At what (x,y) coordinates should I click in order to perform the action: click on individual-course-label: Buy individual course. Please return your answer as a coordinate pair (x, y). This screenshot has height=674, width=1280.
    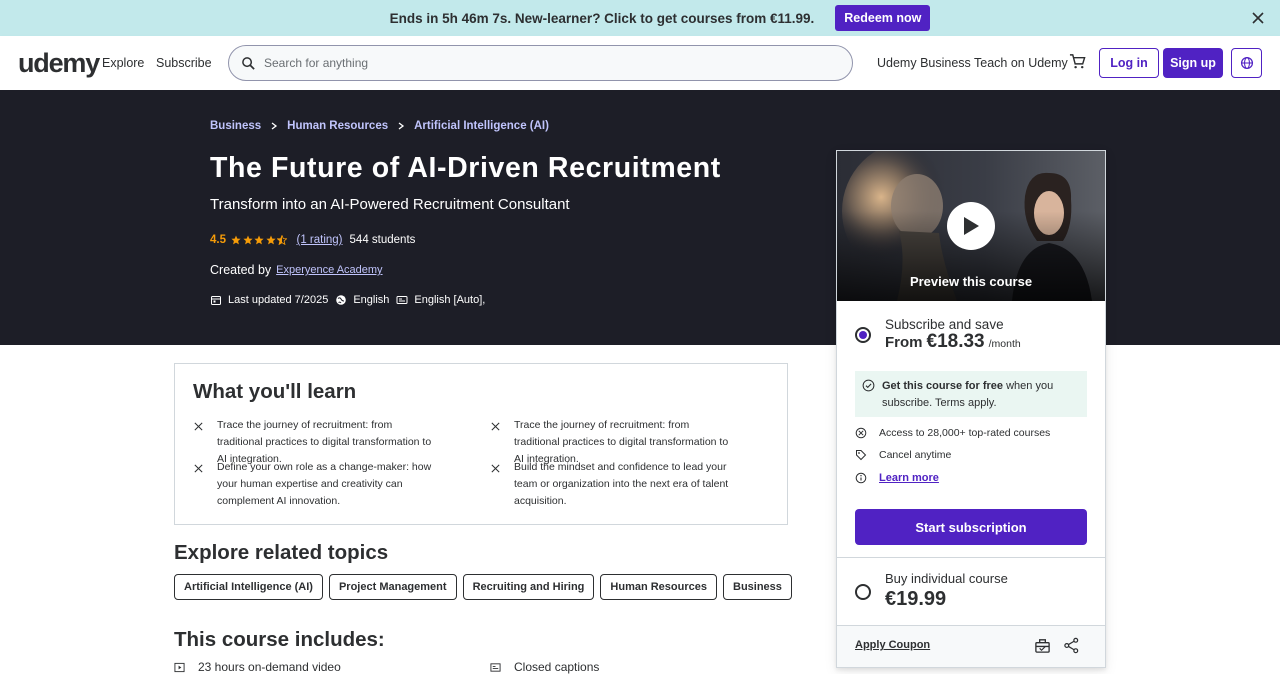
    Looking at the image, I should click on (946, 578).